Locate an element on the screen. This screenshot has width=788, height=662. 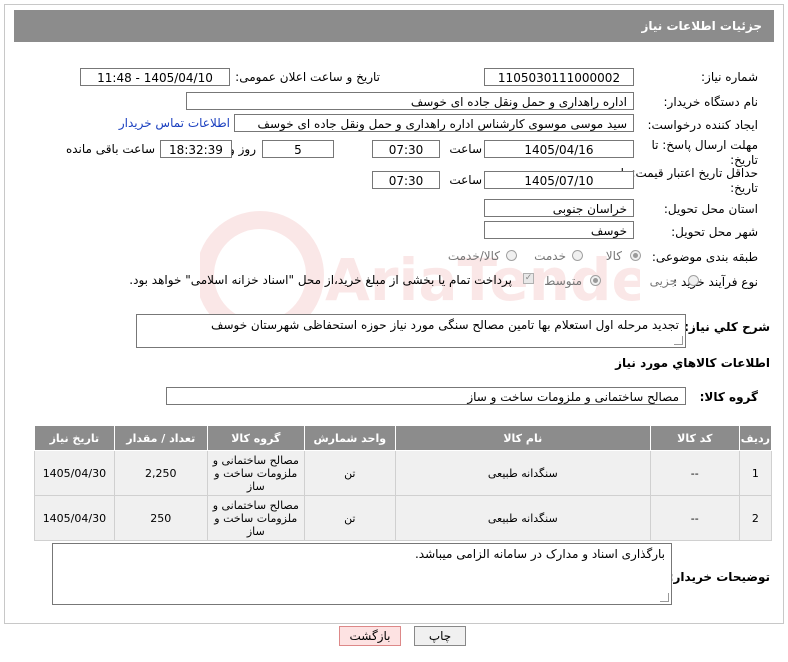
back-button: بازگشت is located at coordinates (370, 636).